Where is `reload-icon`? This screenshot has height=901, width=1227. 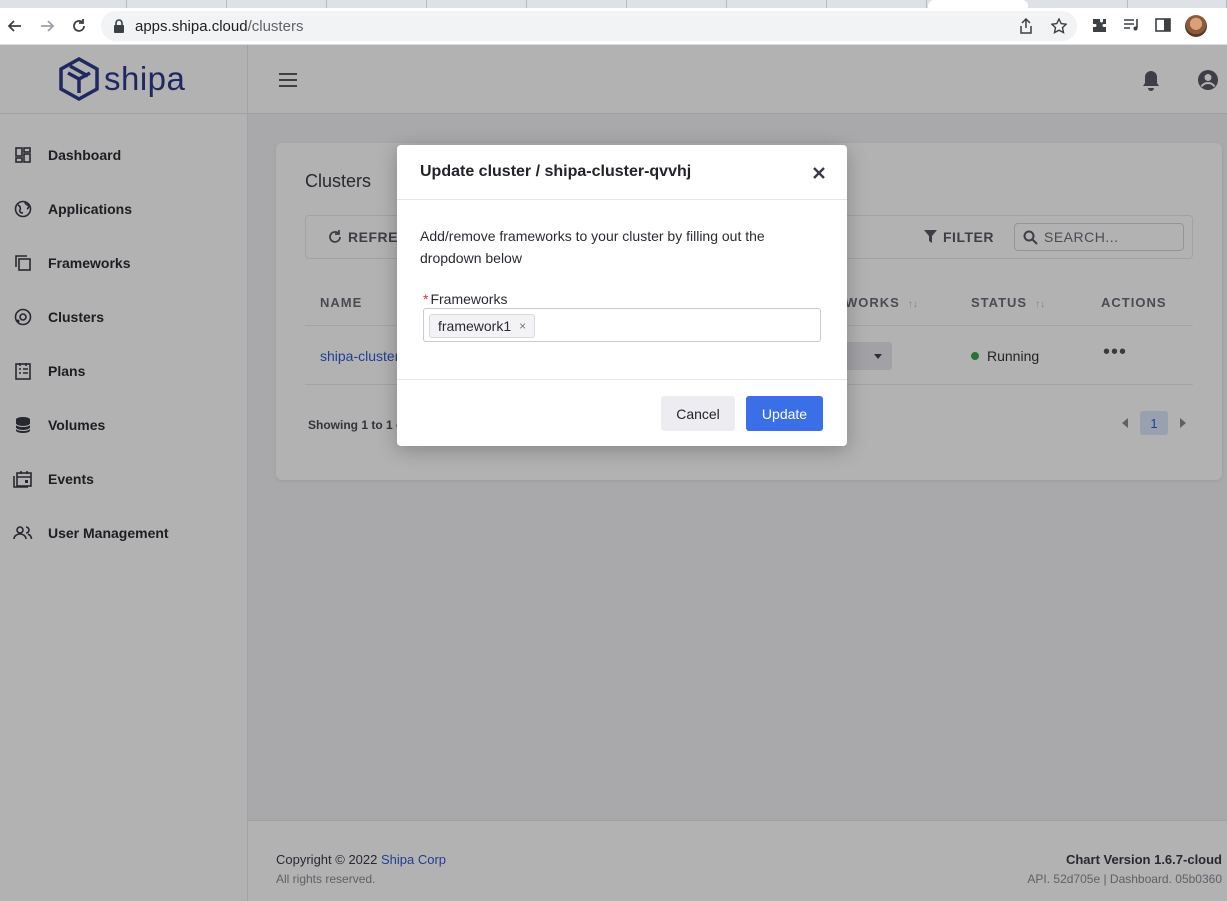
reload-icon is located at coordinates (79, 26).